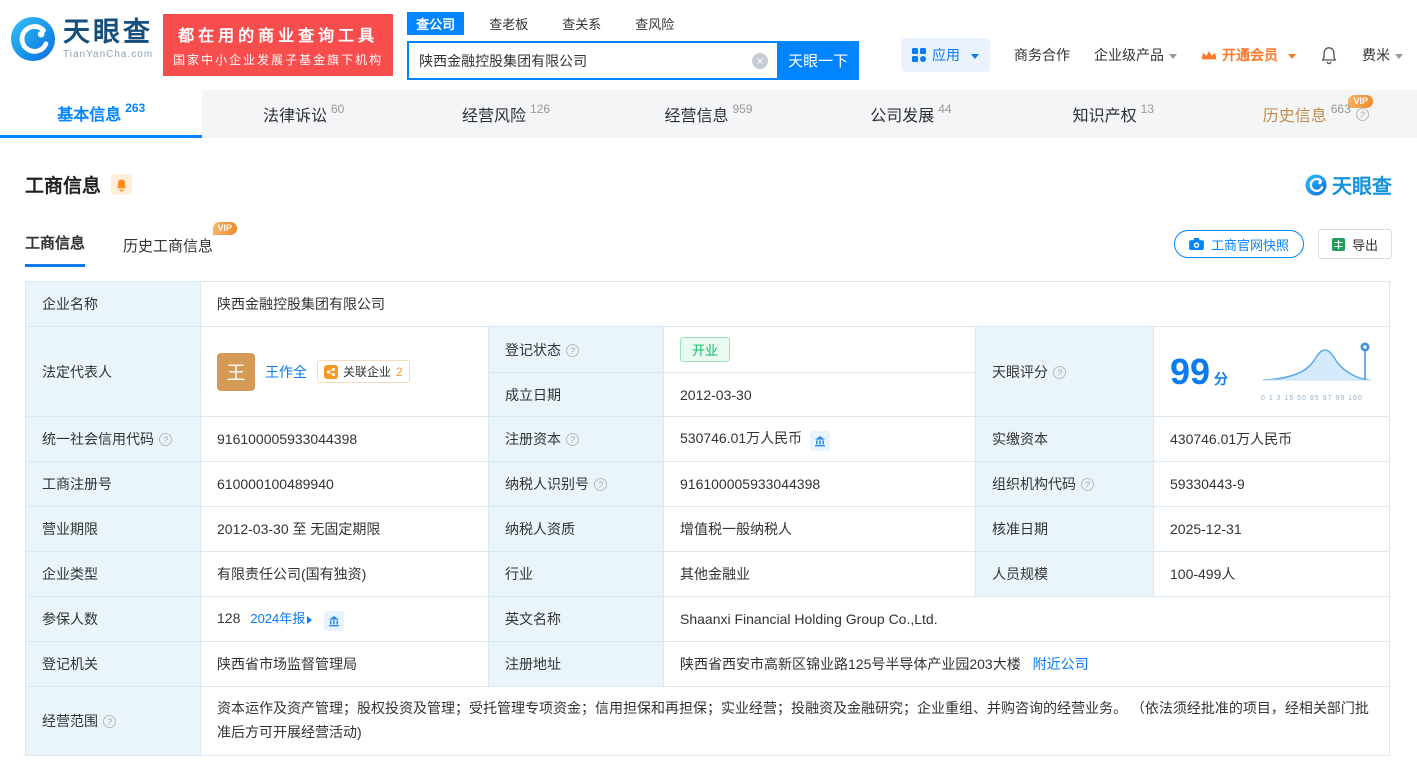  I want to click on user-menu: 费米, so click(1382, 55).